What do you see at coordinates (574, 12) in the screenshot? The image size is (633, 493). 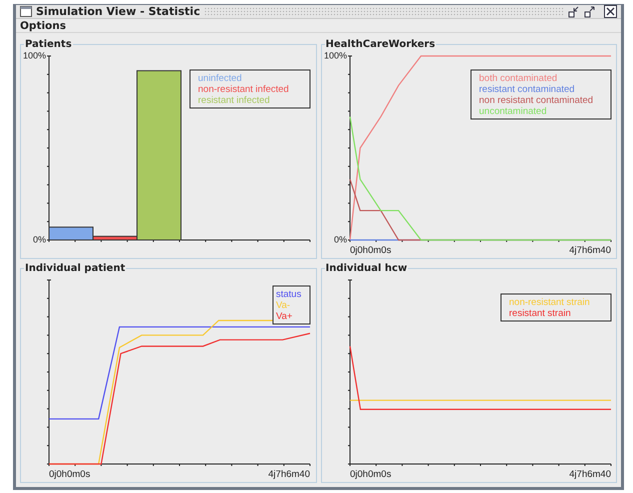 I see `minimize-icon` at bounding box center [574, 12].